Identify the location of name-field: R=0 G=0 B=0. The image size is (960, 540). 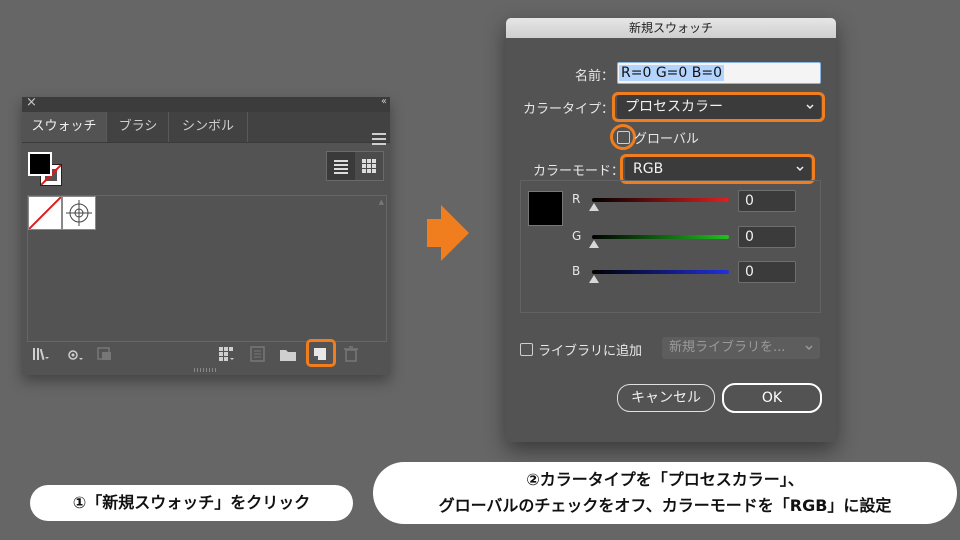
(719, 73).